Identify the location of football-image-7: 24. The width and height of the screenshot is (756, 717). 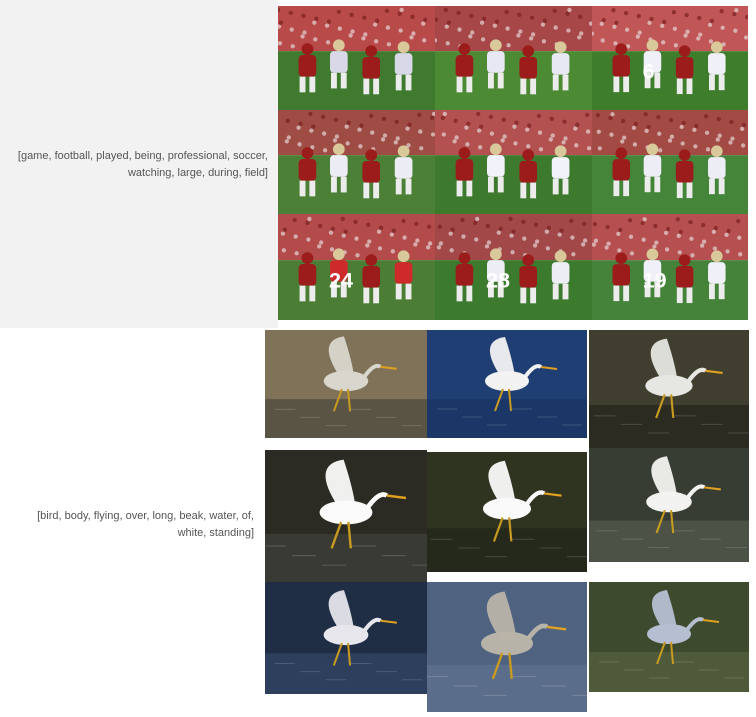
(356, 267).